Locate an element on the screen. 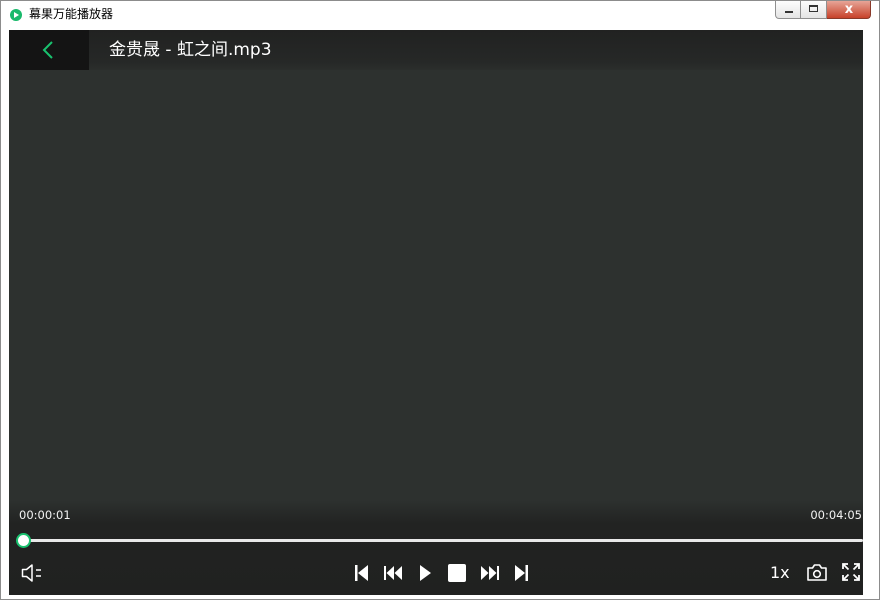 The height and width of the screenshot is (600, 880). maximize-icon is located at coordinates (813, 8).